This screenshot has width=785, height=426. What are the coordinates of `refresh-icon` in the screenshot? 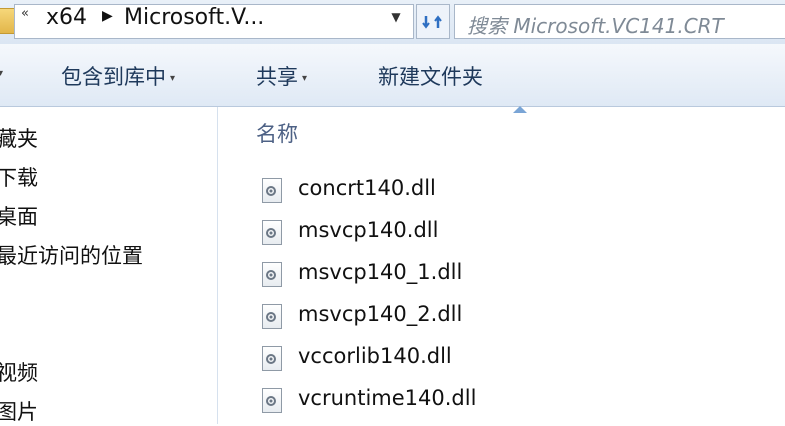 It's located at (432, 22).